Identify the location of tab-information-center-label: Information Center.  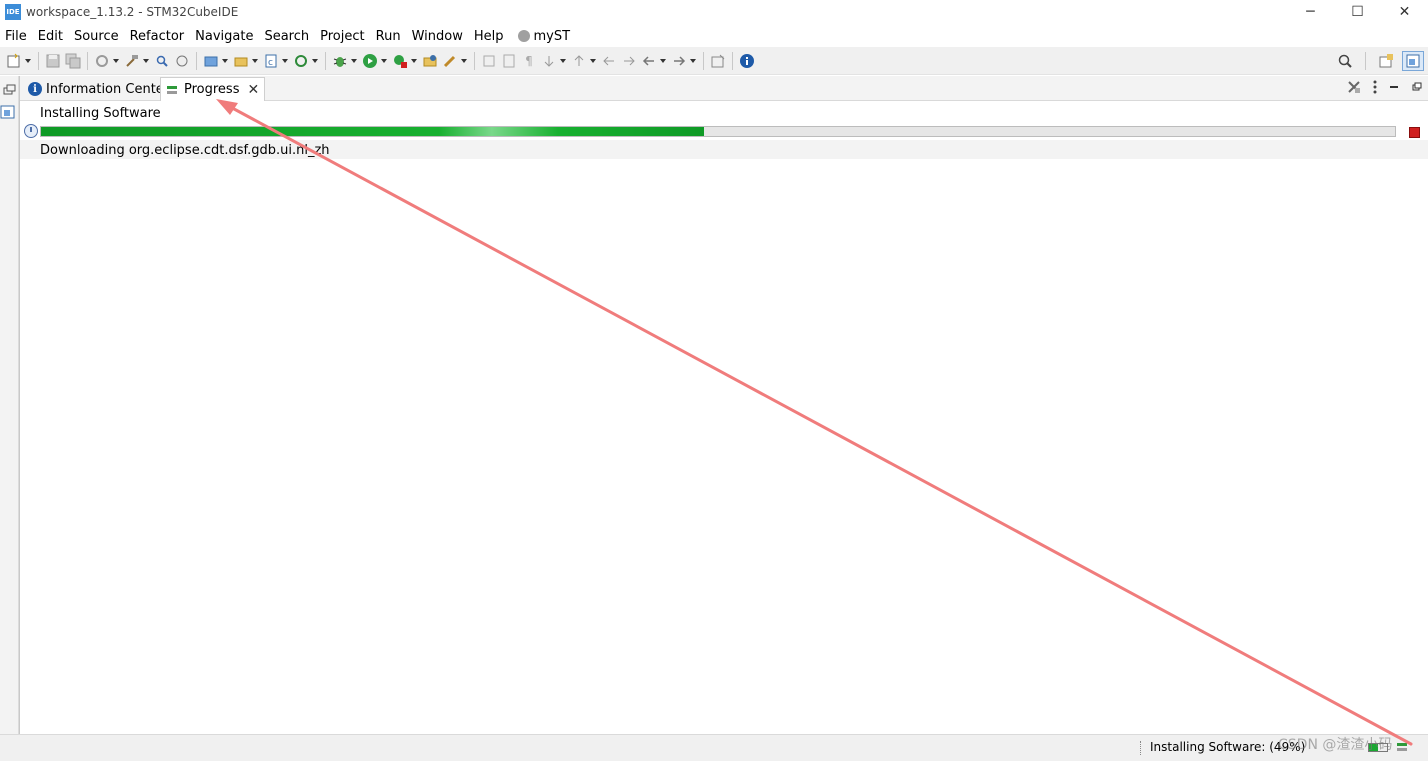
(108, 89).